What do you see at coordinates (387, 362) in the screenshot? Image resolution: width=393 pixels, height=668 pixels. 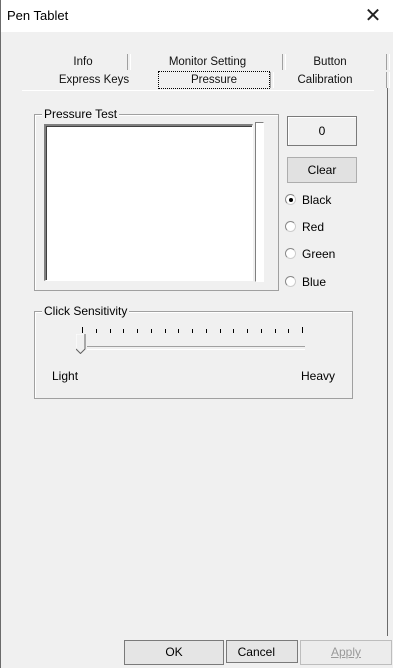 I see `panel-right-edge` at bounding box center [387, 362].